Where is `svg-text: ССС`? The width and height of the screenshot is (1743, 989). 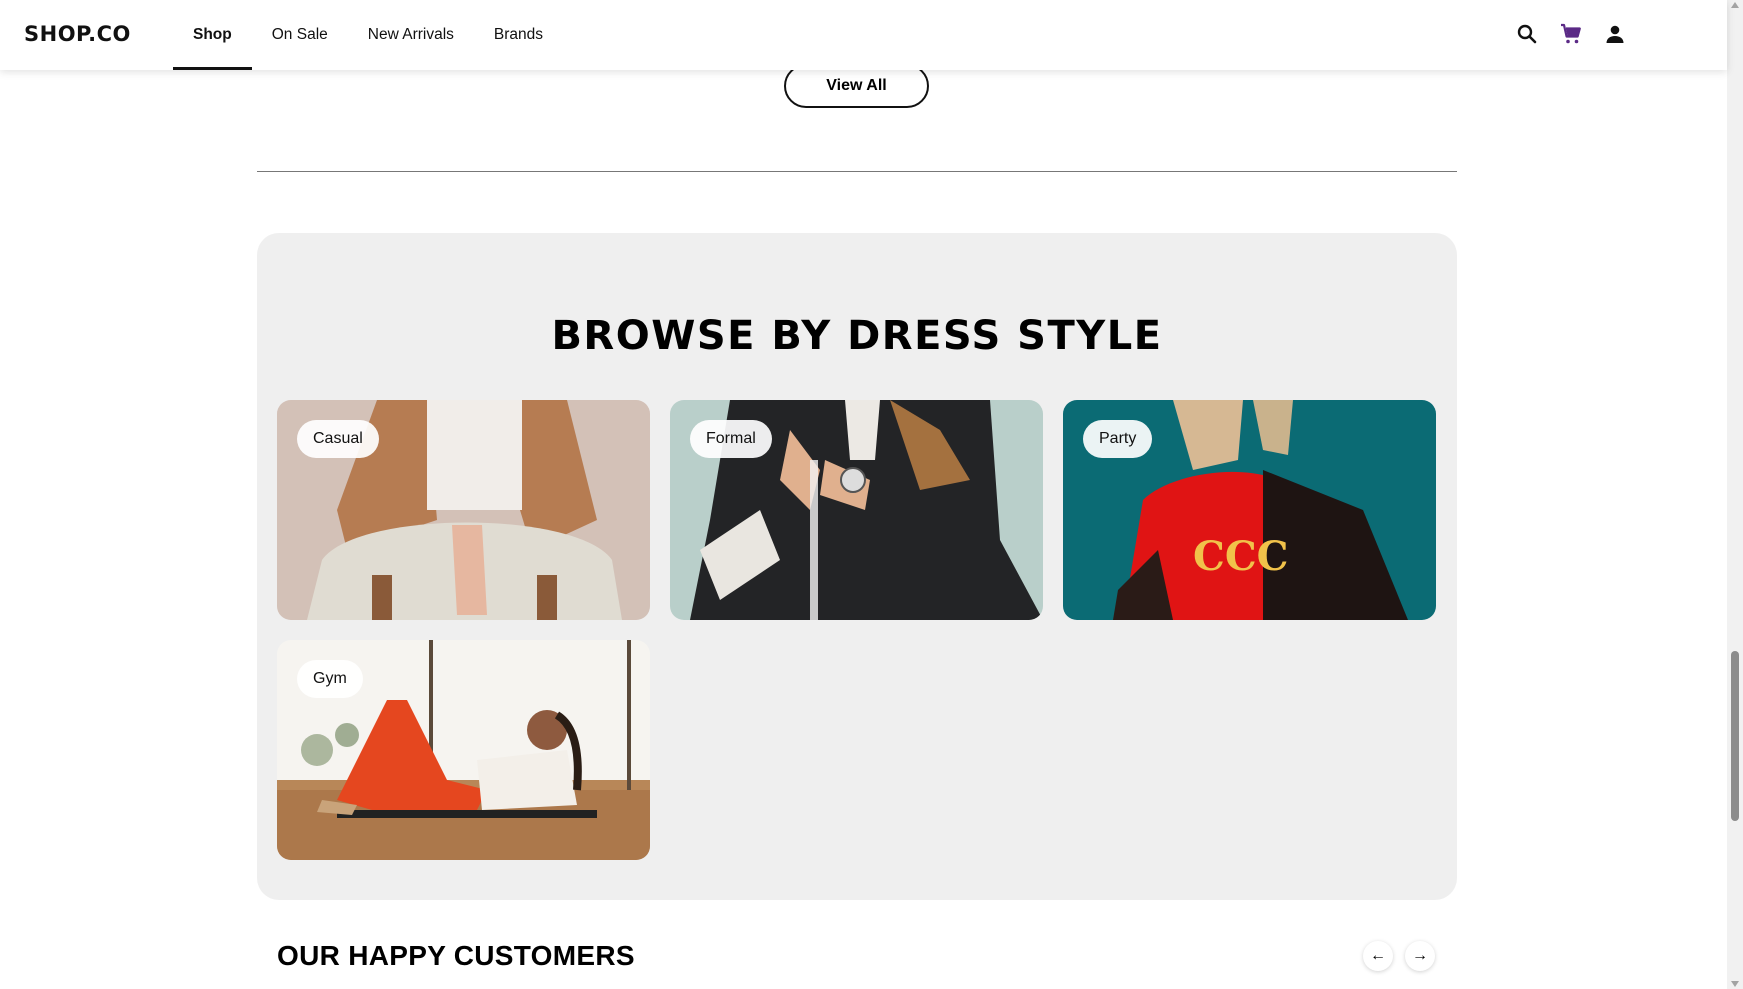 svg-text: ССС is located at coordinates (1241, 556).